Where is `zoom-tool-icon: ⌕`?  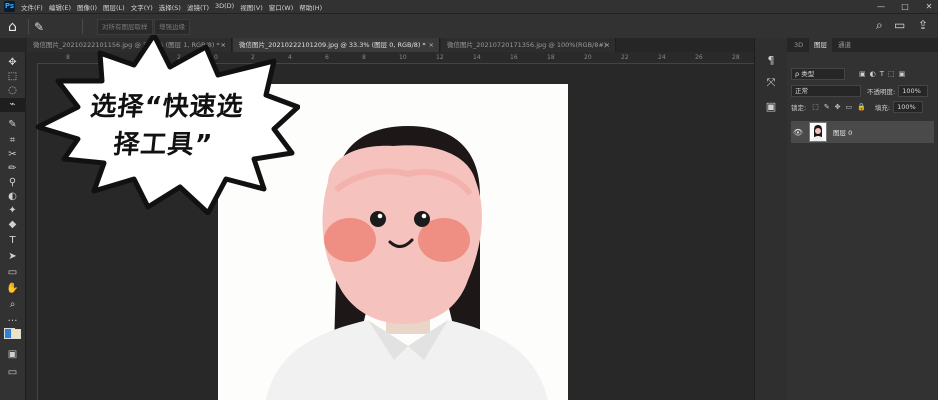
zoom-tool-icon: ⌕ is located at coordinates (12, 305).